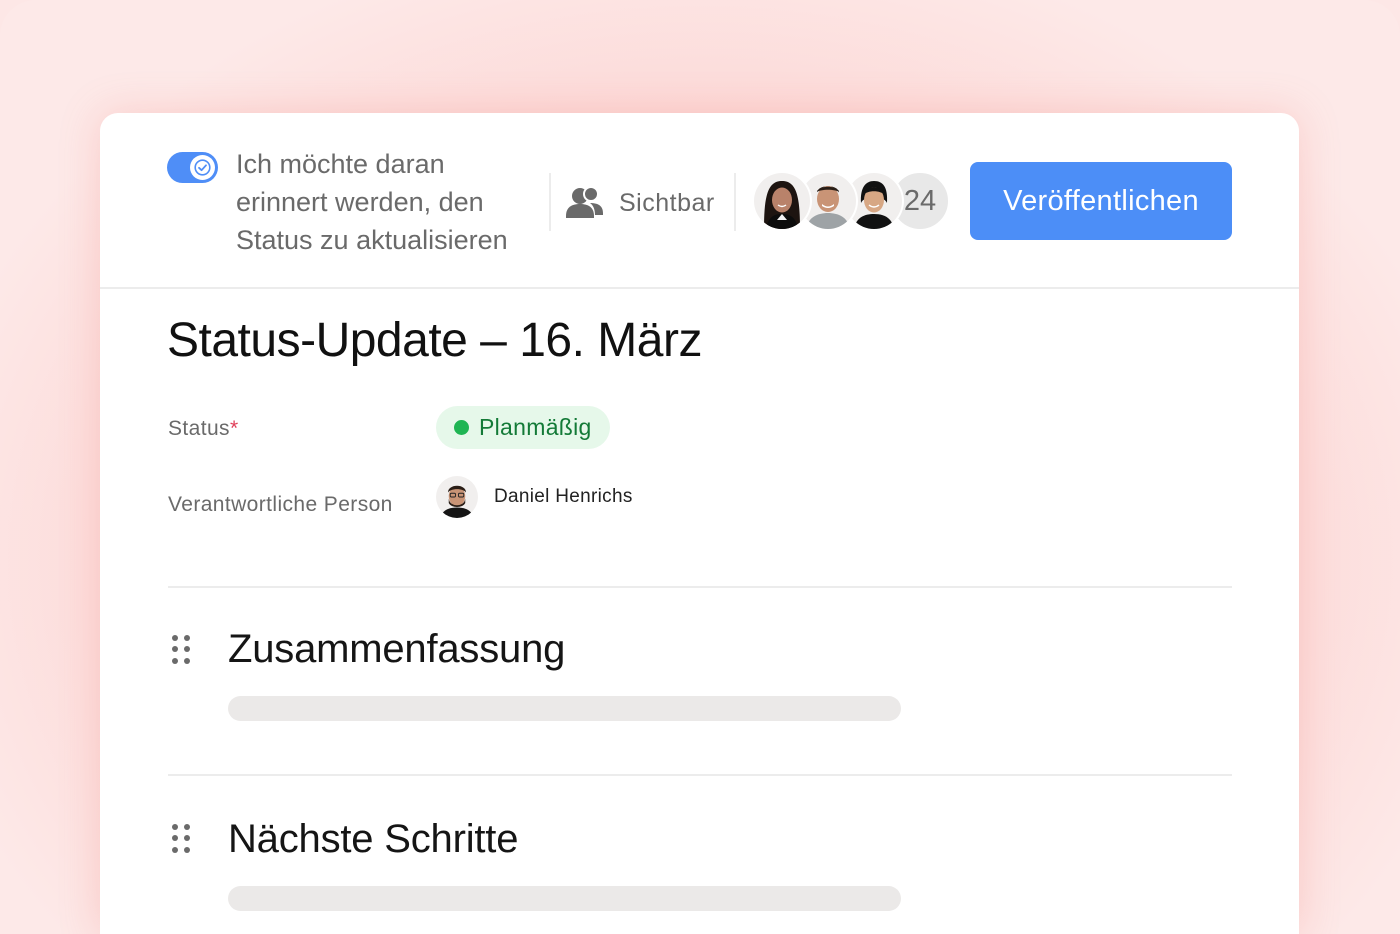 The height and width of the screenshot is (934, 1400). What do you see at coordinates (1101, 201) in the screenshot?
I see `publish-button: Veröffentlichen` at bounding box center [1101, 201].